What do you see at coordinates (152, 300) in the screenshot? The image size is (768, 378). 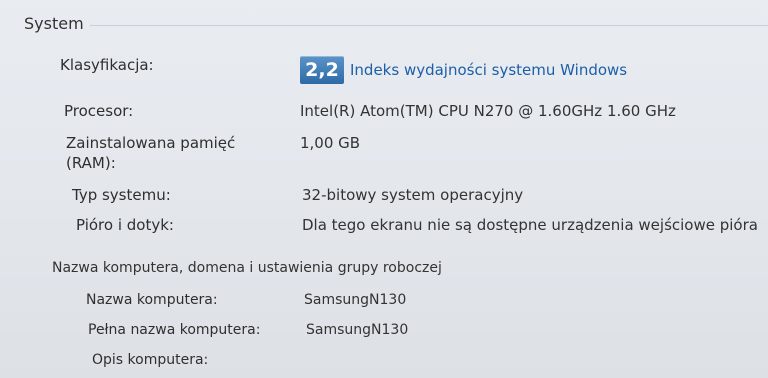 I see `computer-name-label: Nazwa komputera:` at bounding box center [152, 300].